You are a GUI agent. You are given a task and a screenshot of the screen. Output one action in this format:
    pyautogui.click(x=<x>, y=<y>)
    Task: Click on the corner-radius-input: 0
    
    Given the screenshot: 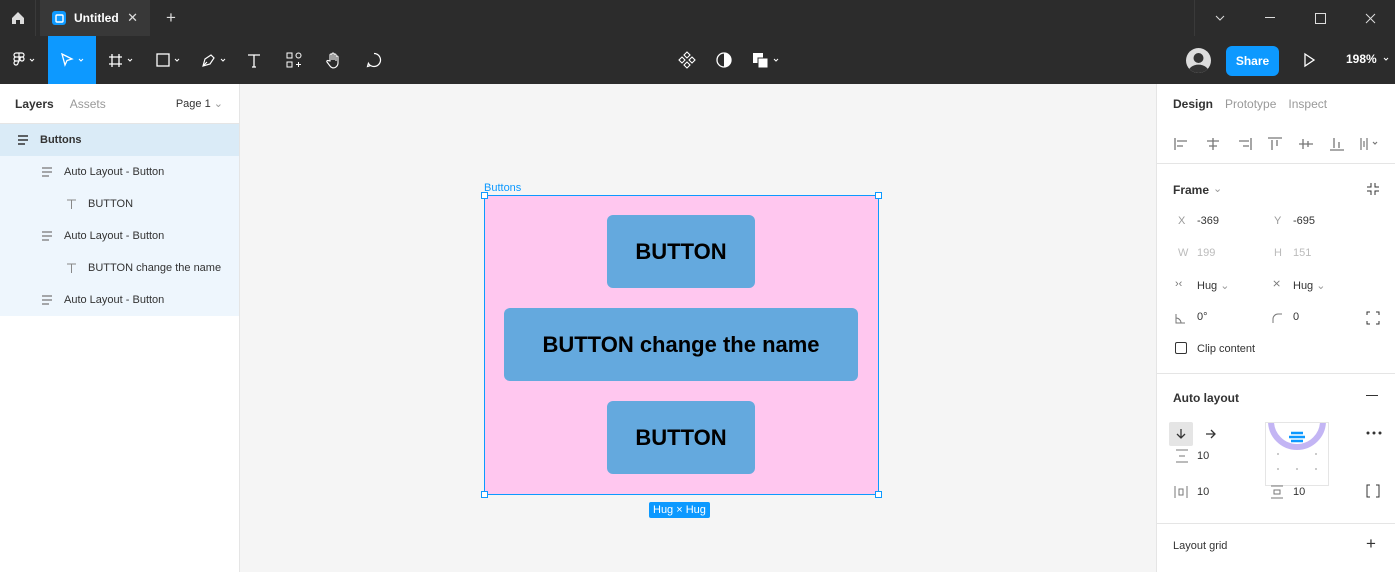 What is the action you would take?
    pyautogui.click(x=1296, y=317)
    